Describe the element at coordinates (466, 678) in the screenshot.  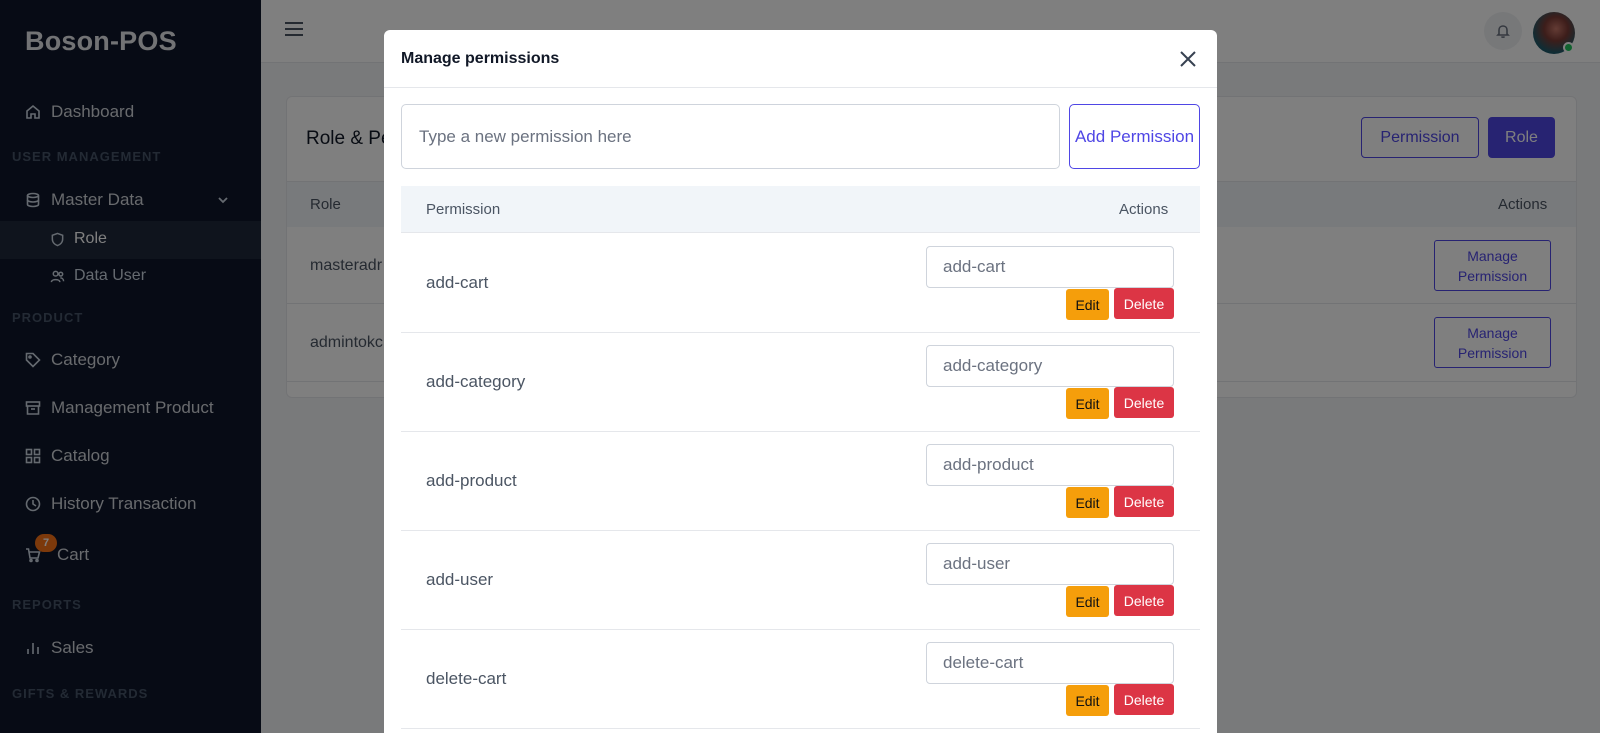
I see `permission-name: delete-cart` at that location.